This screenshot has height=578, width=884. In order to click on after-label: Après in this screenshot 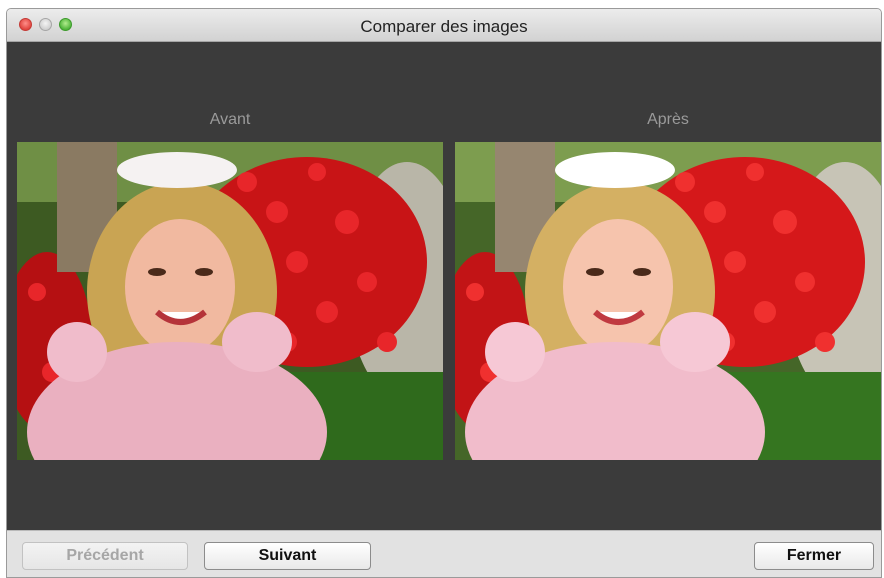, I will do `click(668, 119)`.